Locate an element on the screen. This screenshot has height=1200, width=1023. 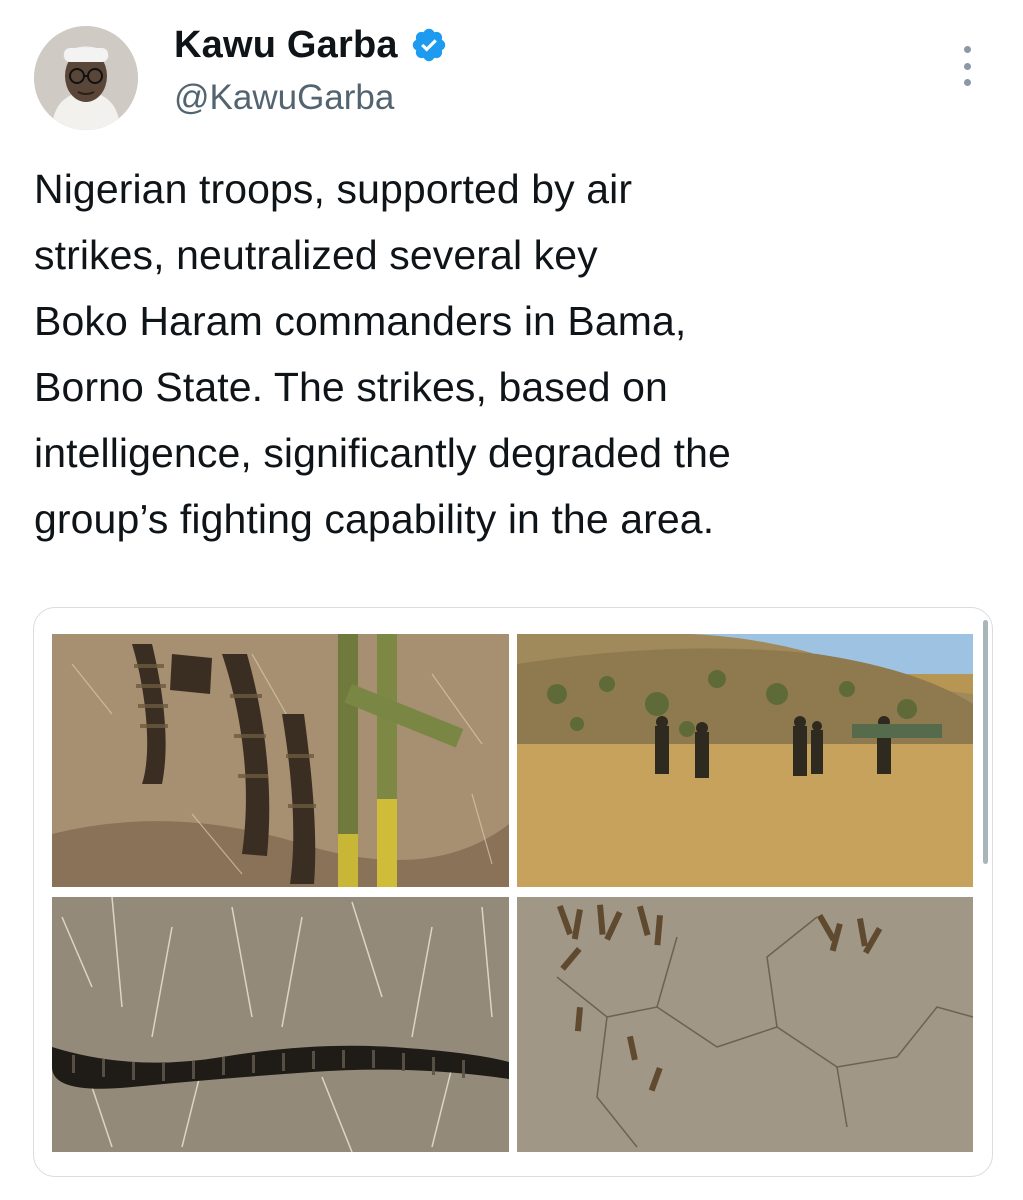
display-name-row: Kawu Garba is located at coordinates (311, 45).